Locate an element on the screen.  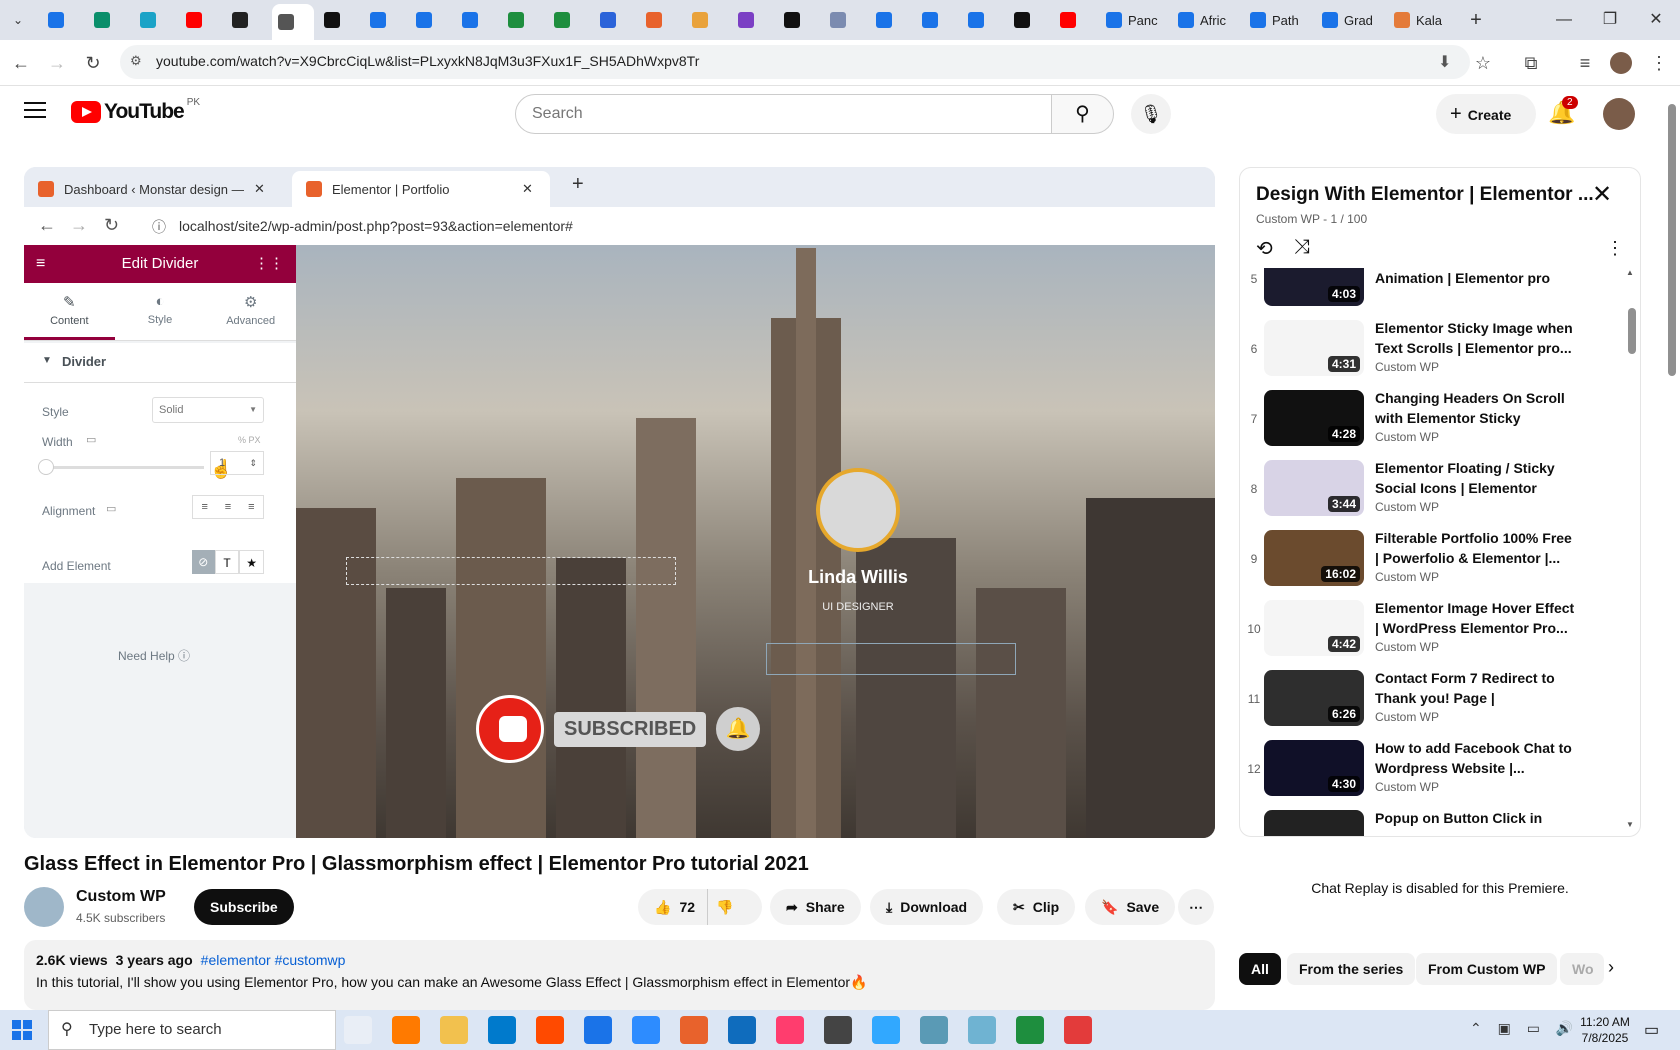
outlook-icon is located at coordinates (742, 1030).